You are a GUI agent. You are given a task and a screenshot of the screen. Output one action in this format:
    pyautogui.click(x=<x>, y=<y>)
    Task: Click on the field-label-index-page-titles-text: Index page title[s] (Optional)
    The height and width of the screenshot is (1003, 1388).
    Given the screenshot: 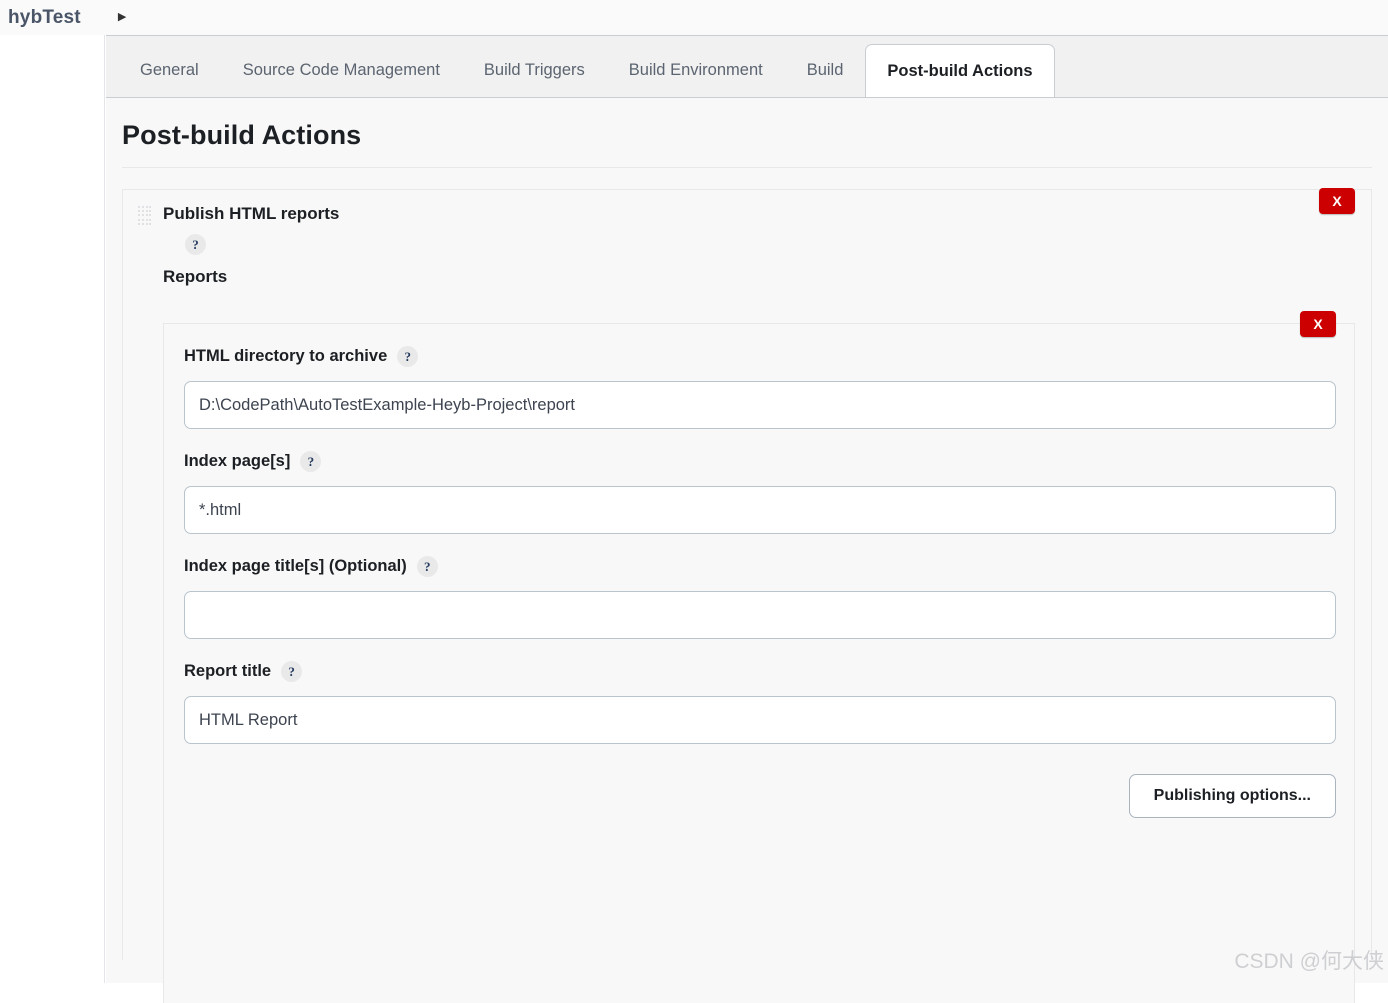 What is the action you would take?
    pyautogui.click(x=295, y=566)
    